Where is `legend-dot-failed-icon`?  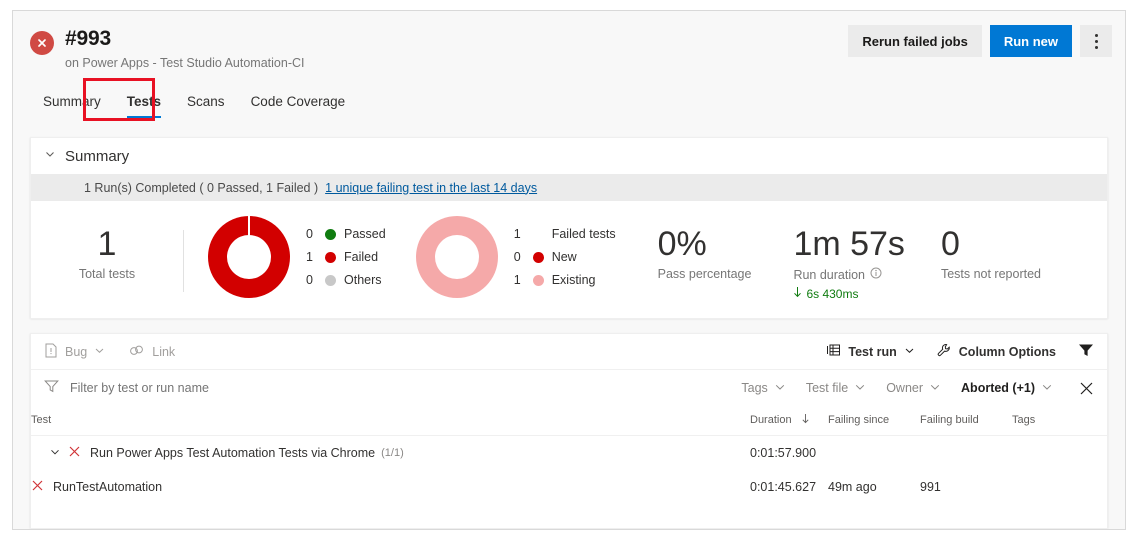
legend-dot-failed-icon is located at coordinates (330, 257).